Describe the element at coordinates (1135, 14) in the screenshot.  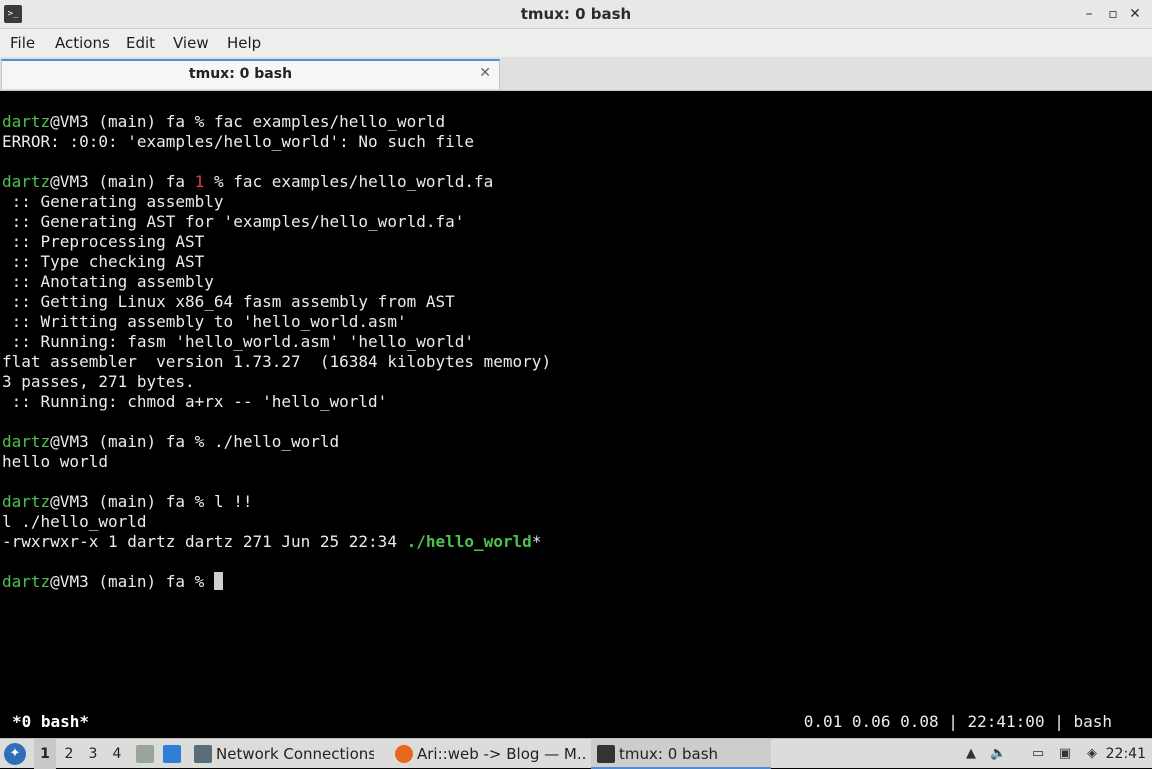
I see `close-button: ✕` at that location.